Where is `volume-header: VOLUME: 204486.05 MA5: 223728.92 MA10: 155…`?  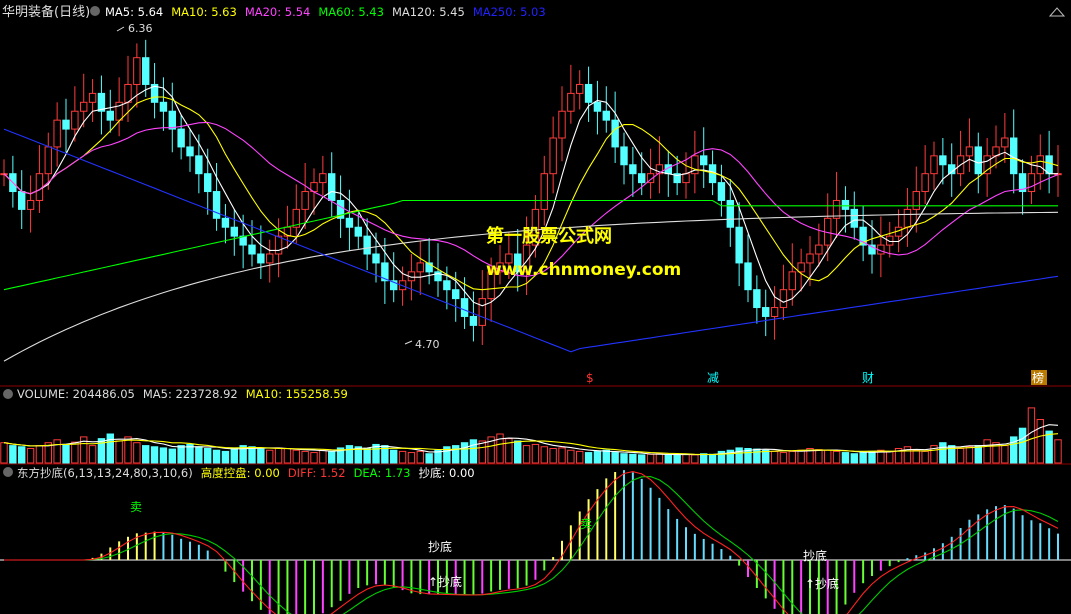 volume-header: VOLUME: 204486.05 MA5: 223728.92 MA10: 155… is located at coordinates (175, 394).